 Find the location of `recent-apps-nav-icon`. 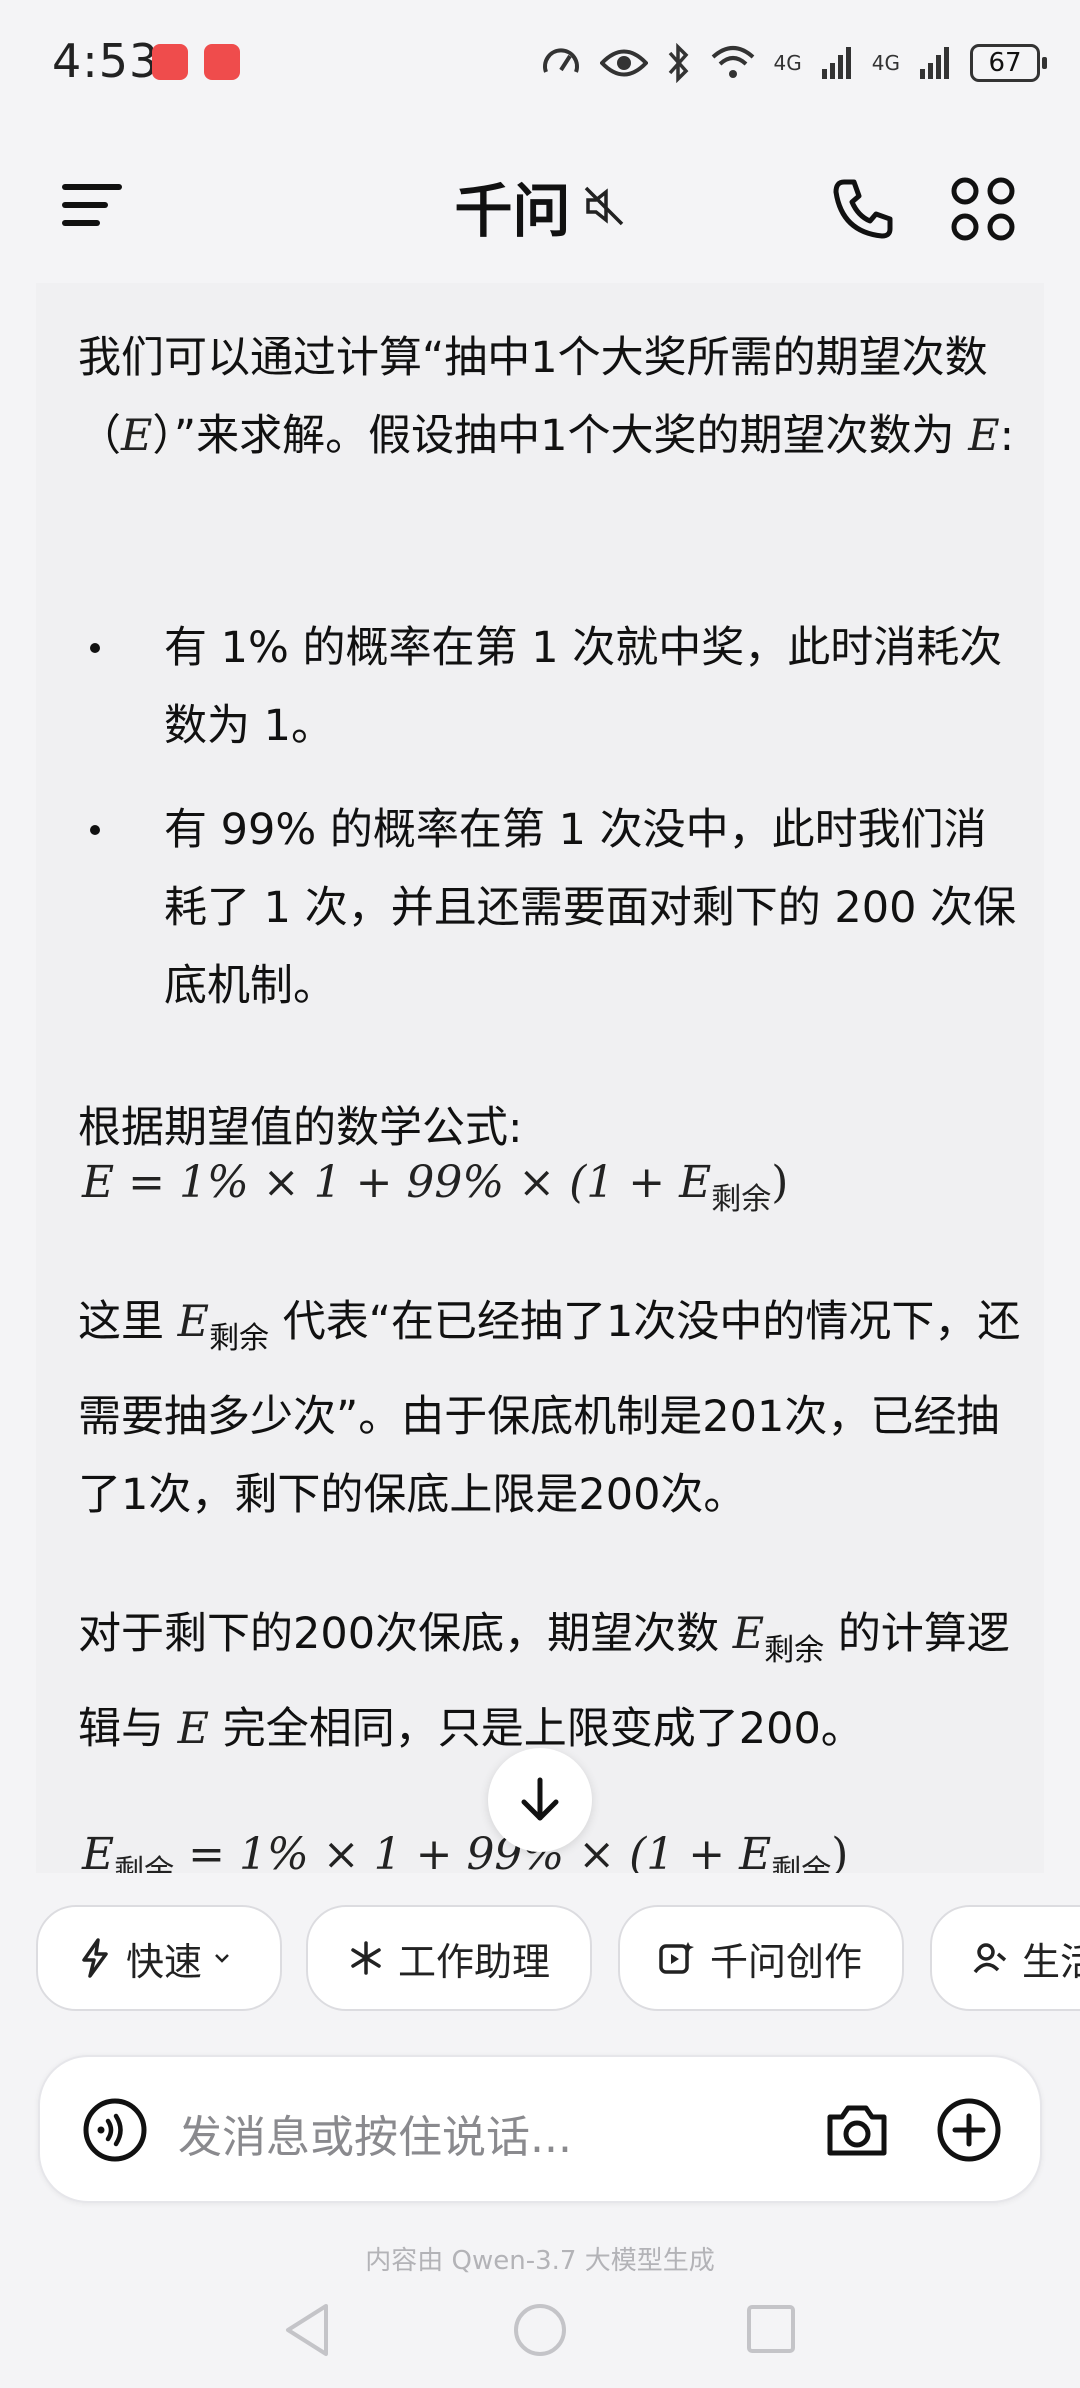

recent-apps-nav-icon is located at coordinates (771, 2329).